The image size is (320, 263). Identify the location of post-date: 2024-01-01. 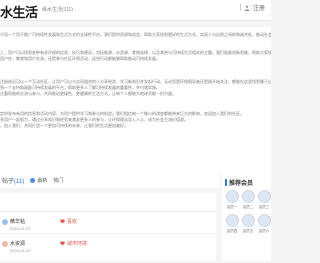
(20, 228).